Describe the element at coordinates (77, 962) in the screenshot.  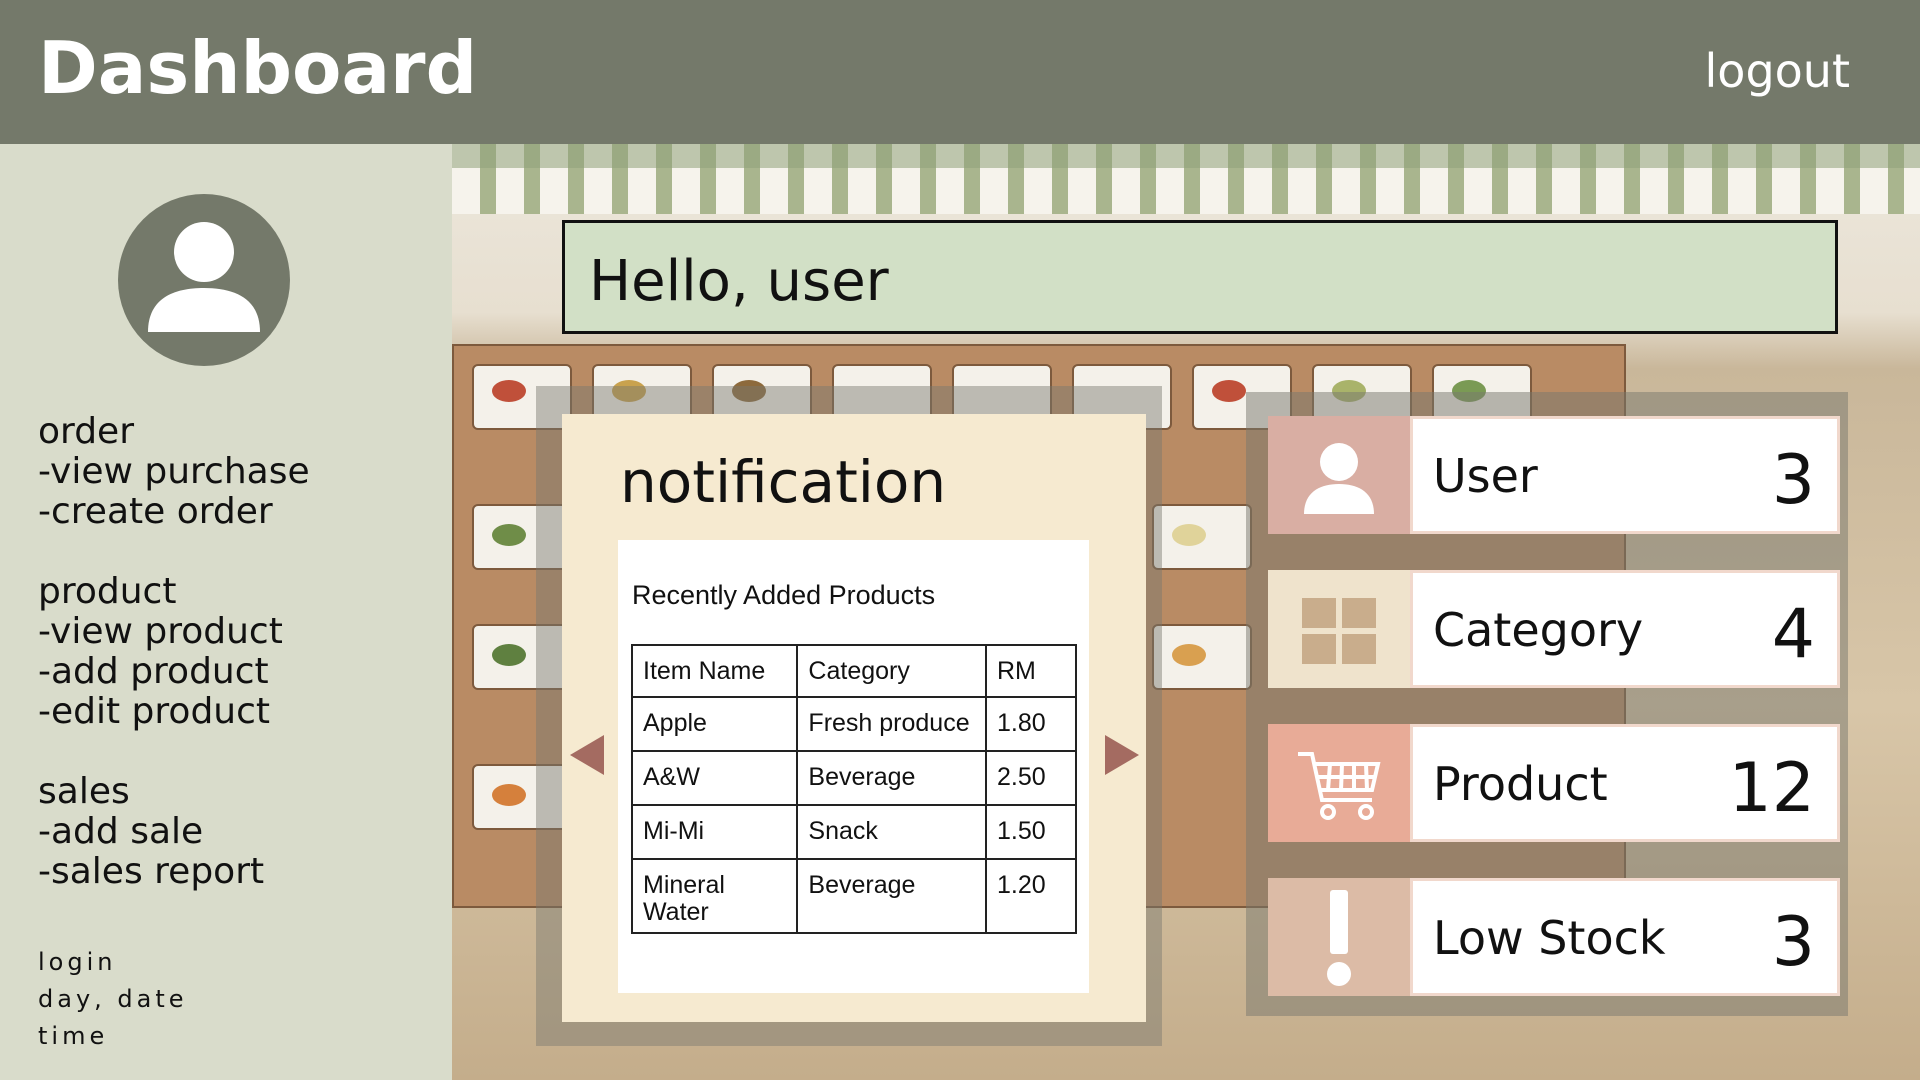
I see `login-text: login` at that location.